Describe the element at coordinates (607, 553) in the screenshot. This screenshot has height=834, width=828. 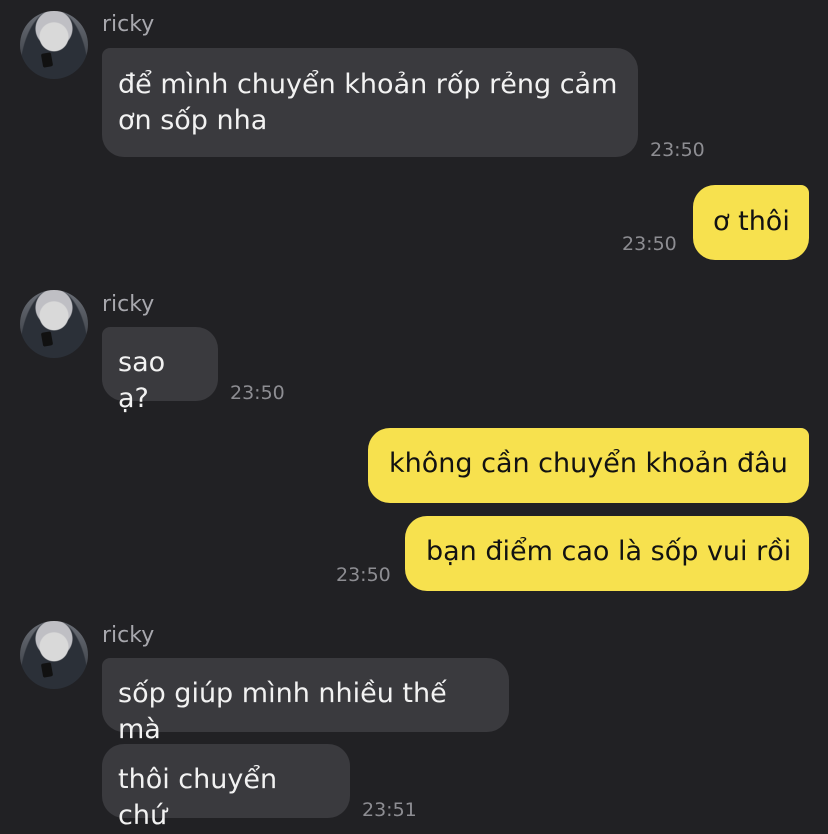
I see `message-bubble-outgoing: bạn điểm cao là sốp vui rồi` at that location.